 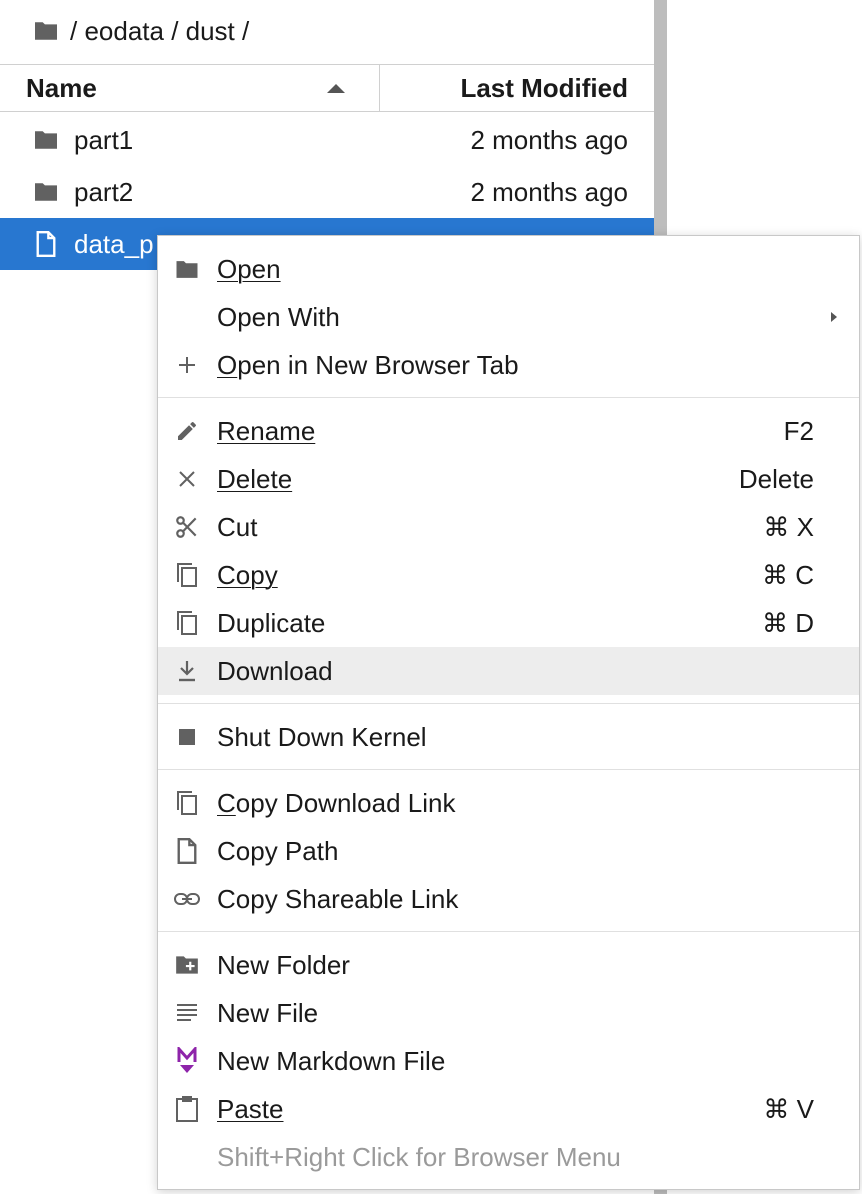 I want to click on menu-item-label: Open in New Browser Tab, so click(x=368, y=364).